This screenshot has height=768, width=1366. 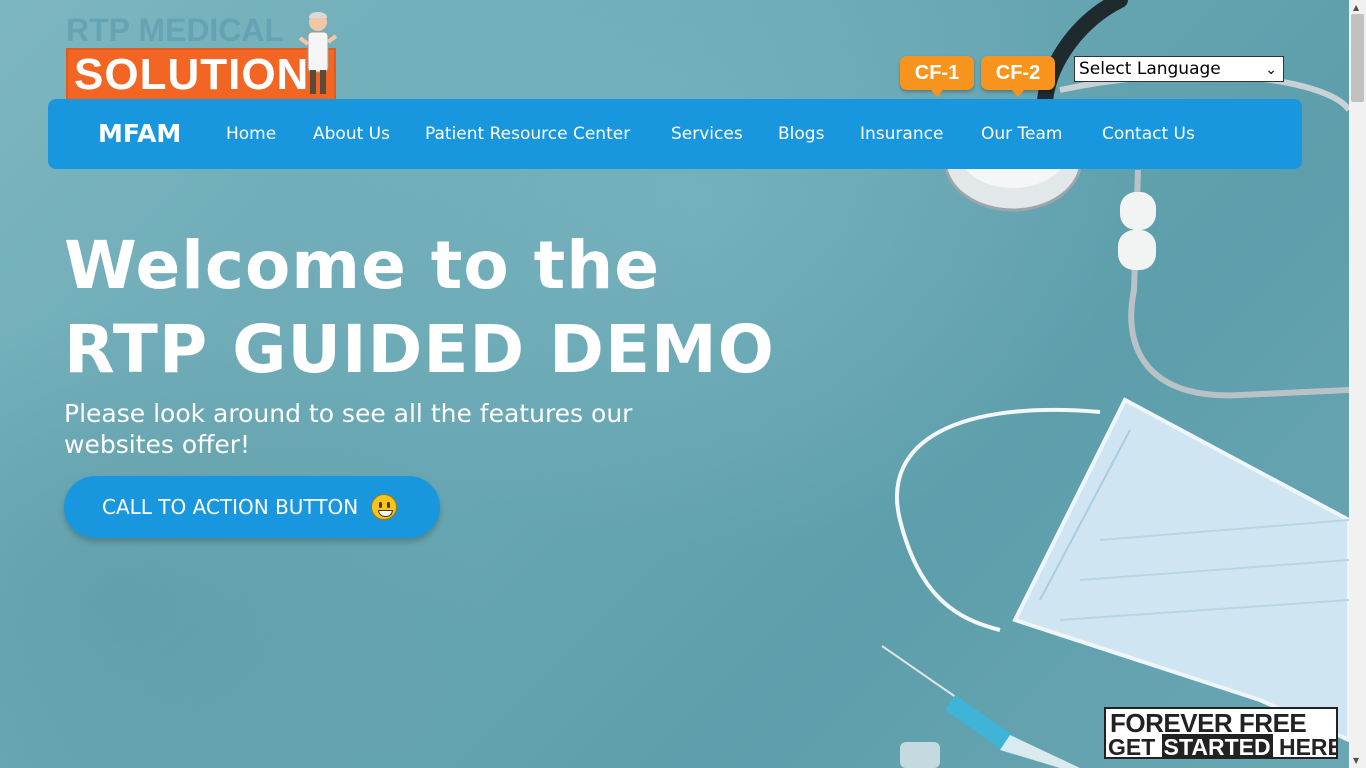 I want to click on doctor-mascot-icon, so click(x=318, y=53).